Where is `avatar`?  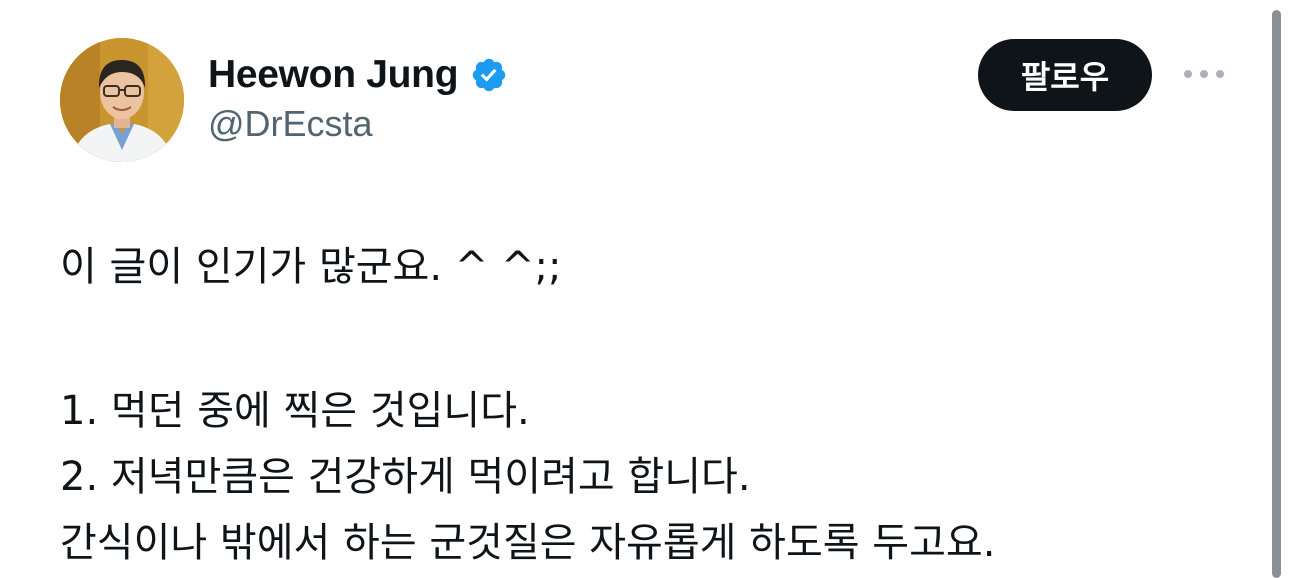 avatar is located at coordinates (122, 100).